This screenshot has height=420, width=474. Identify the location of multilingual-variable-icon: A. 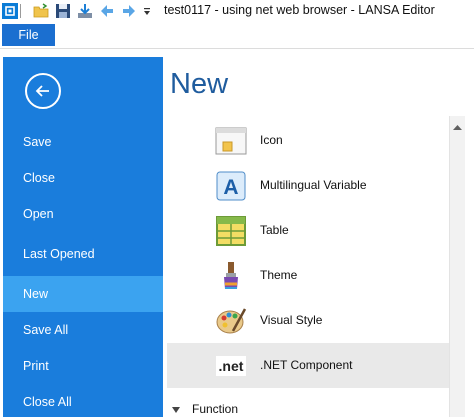
(231, 186).